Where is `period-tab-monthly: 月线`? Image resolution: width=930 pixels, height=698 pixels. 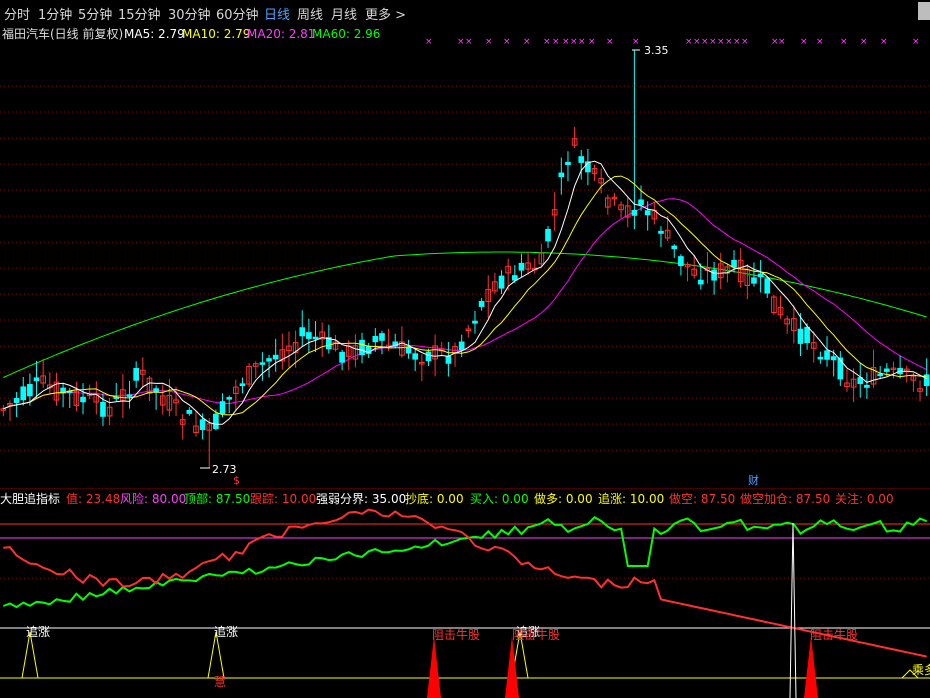 period-tab-monthly: 月线 is located at coordinates (344, 13).